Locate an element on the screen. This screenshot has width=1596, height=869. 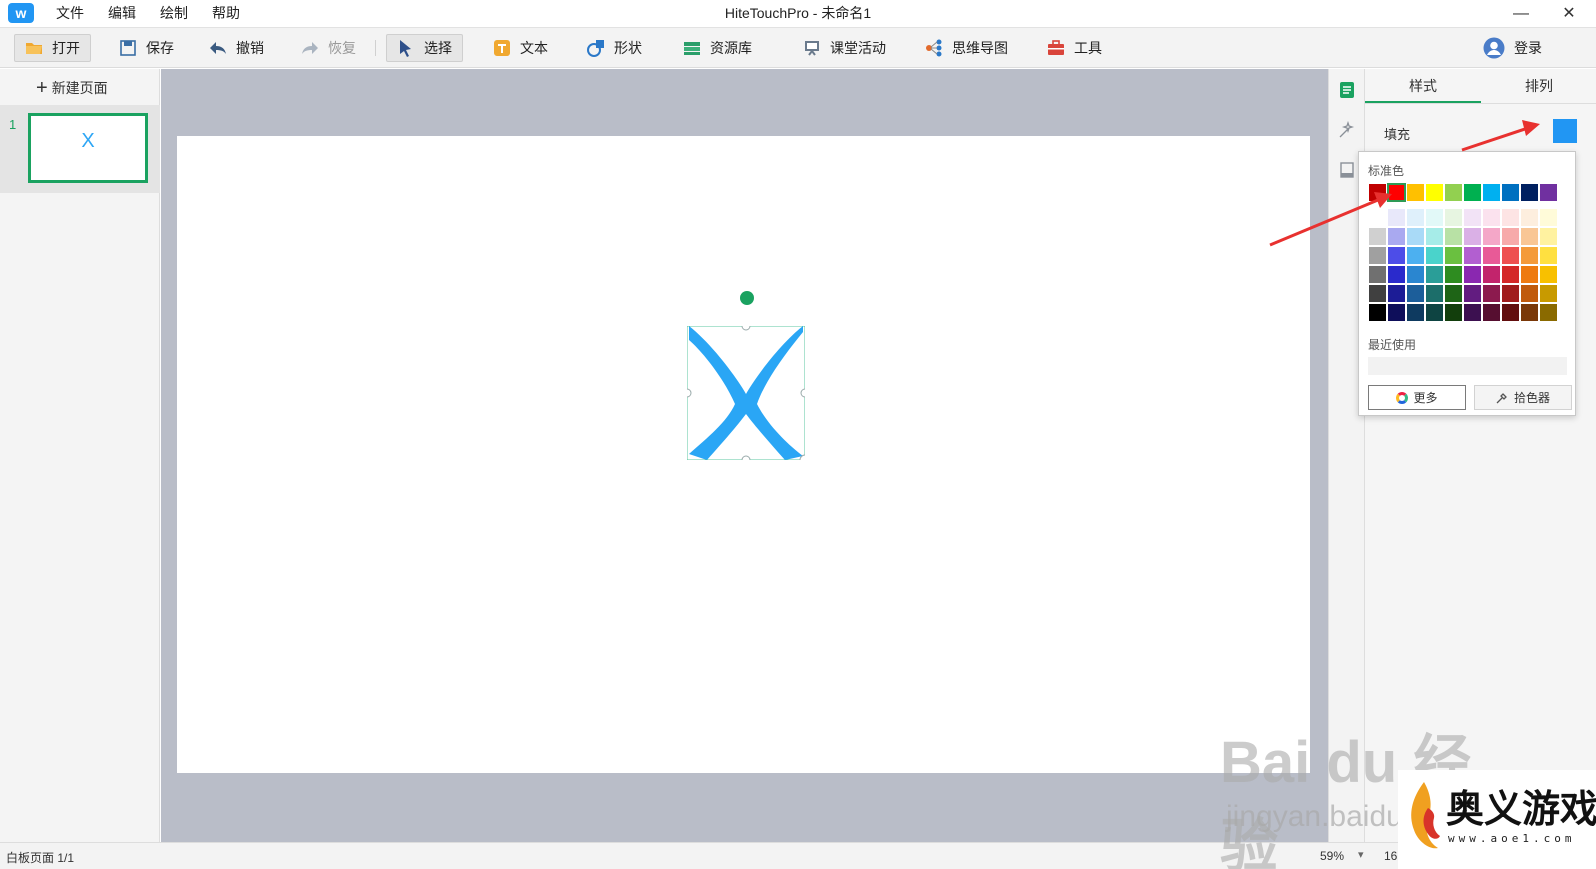
rotate-handle is located at coordinates (747, 298).